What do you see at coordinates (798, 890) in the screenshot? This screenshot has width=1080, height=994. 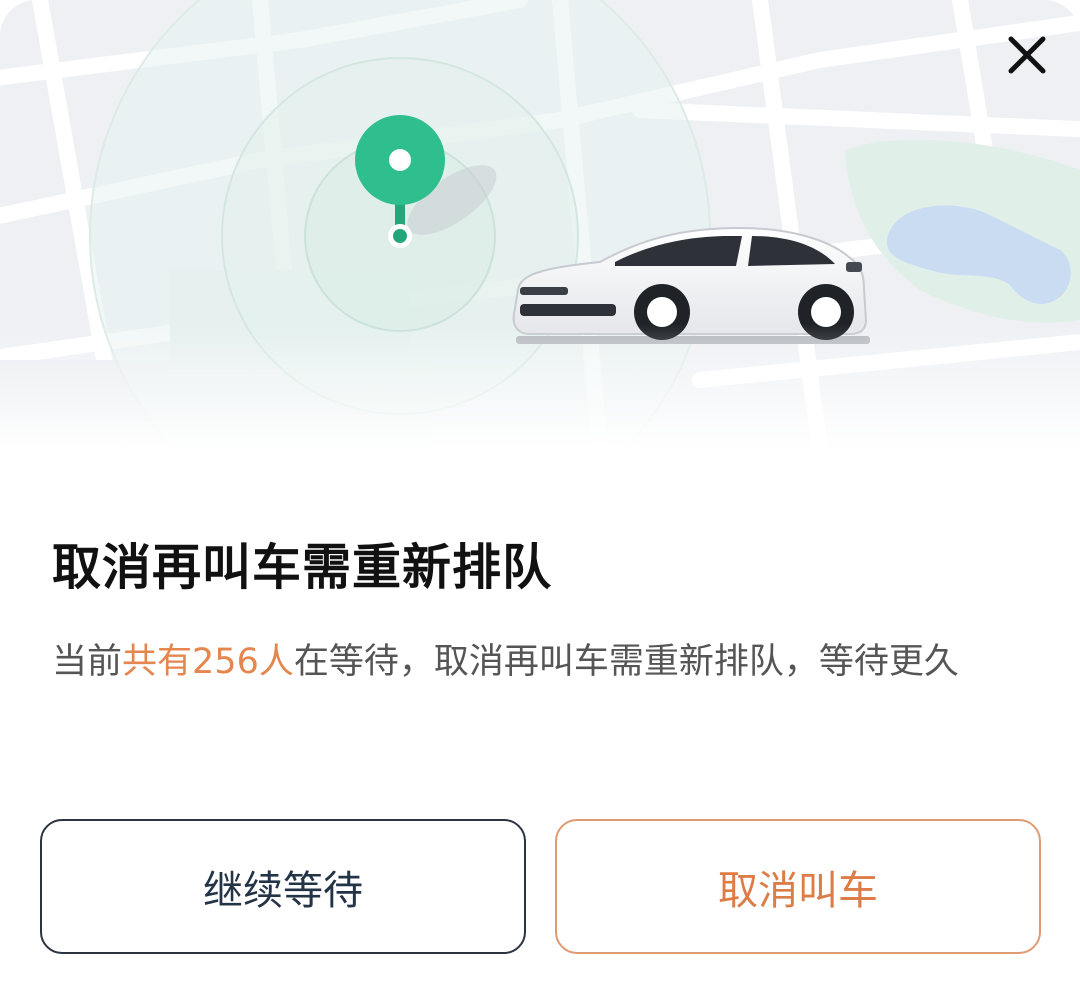 I see `cancel-ride-label: 取消叫车` at bounding box center [798, 890].